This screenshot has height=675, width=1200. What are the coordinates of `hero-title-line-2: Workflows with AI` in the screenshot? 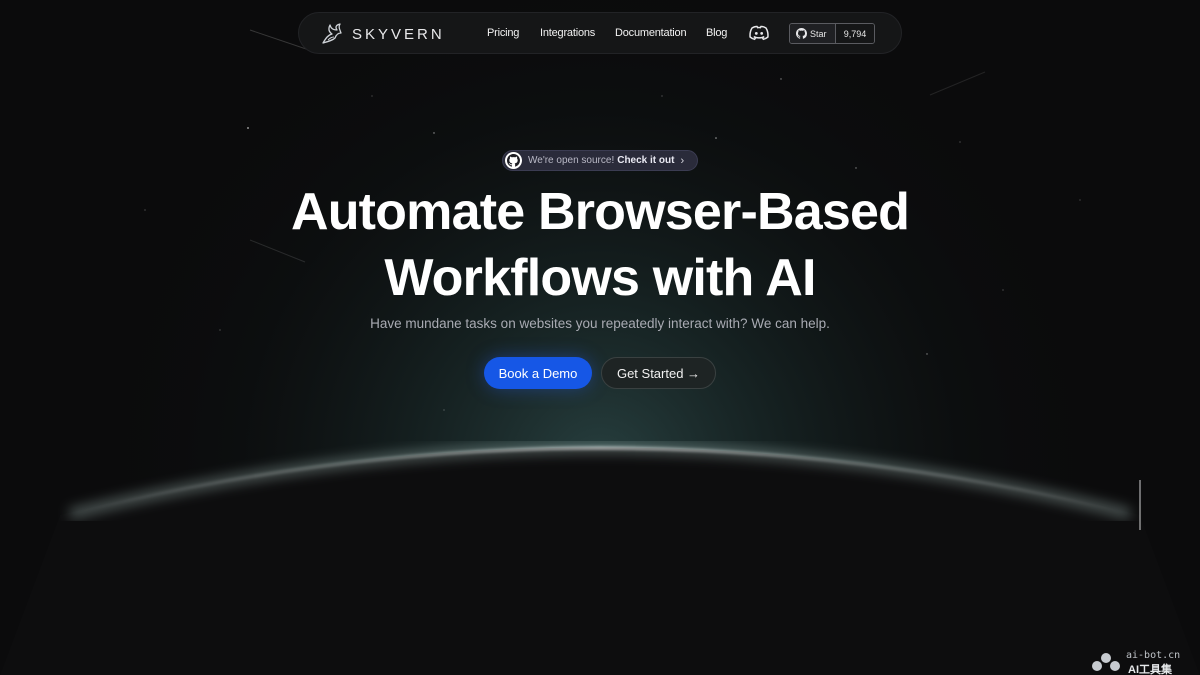 It's located at (600, 278).